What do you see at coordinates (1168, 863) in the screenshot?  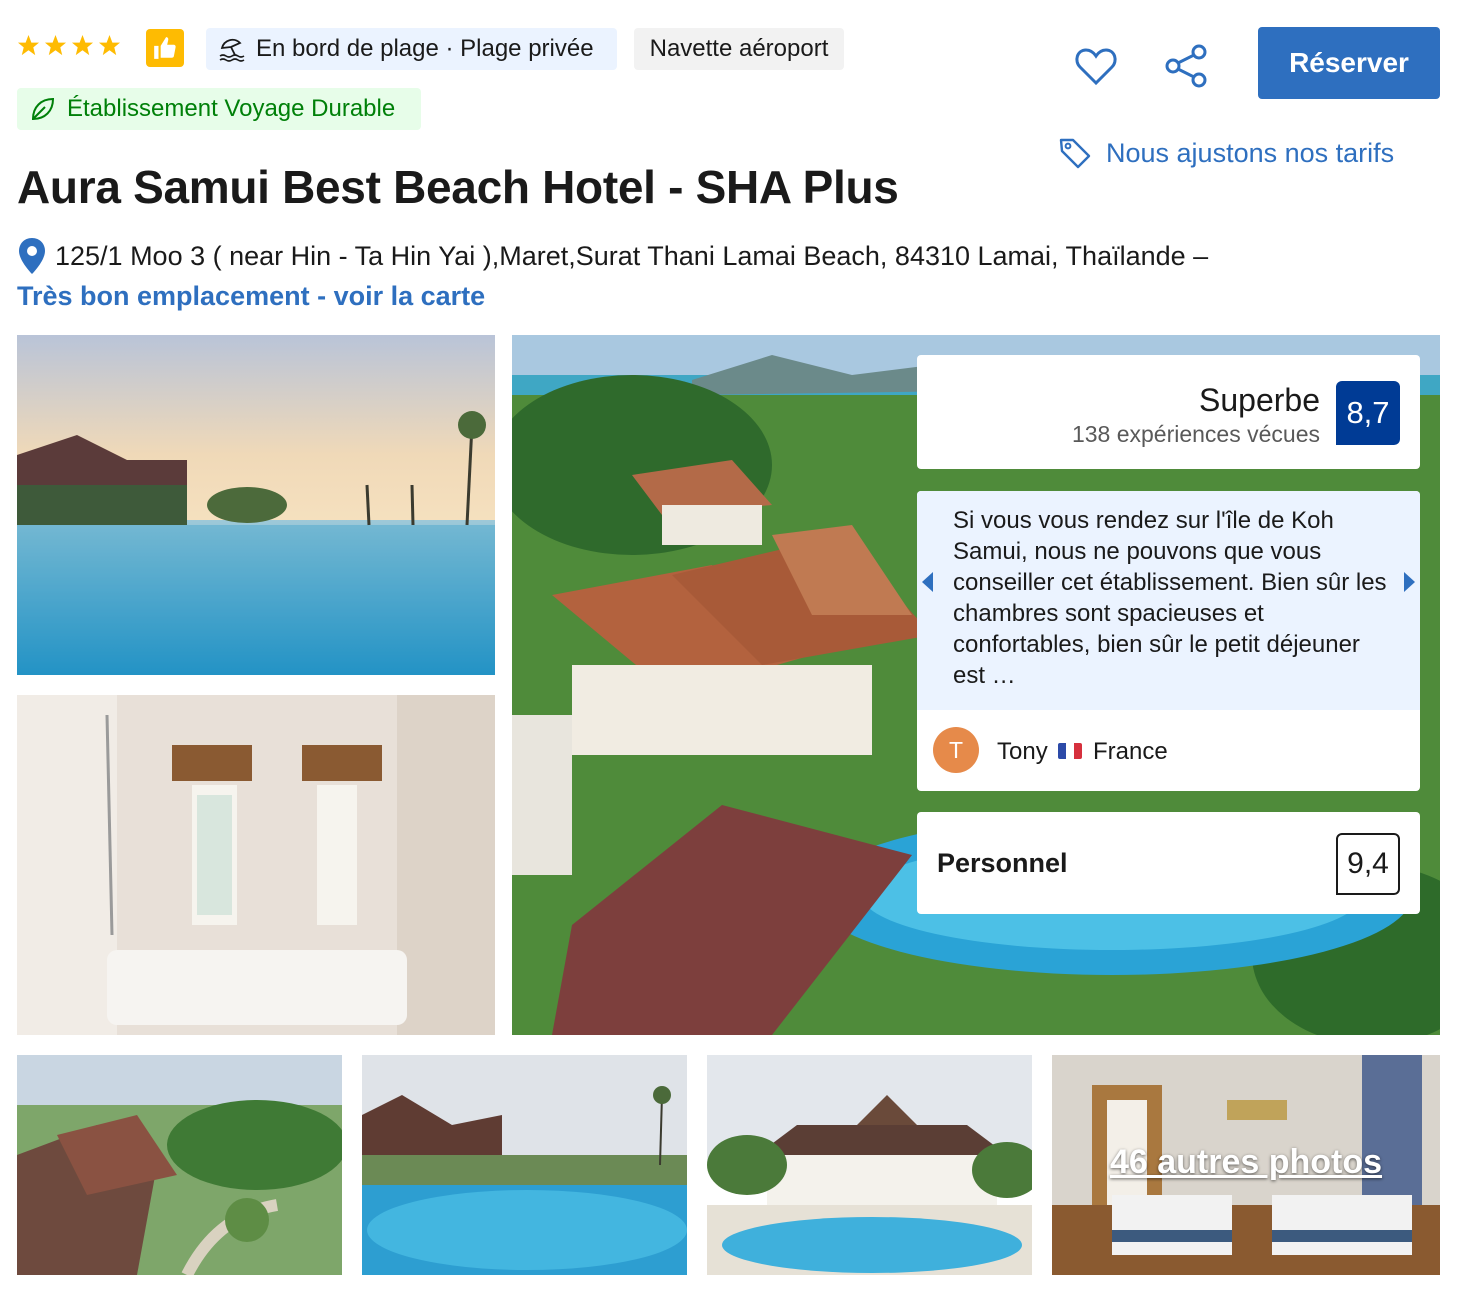 I see `staff-rating-card: Personnel 9,4` at bounding box center [1168, 863].